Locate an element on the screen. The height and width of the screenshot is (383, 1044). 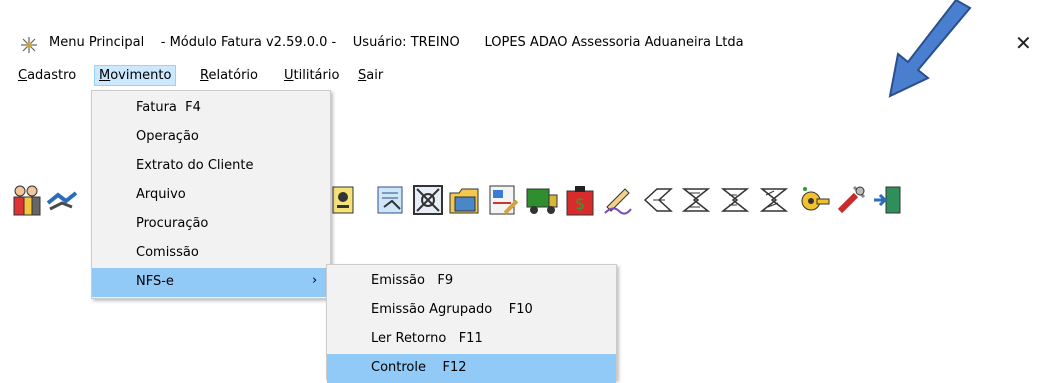
menu-item-arquivo: Arquivo is located at coordinates (211, 195).